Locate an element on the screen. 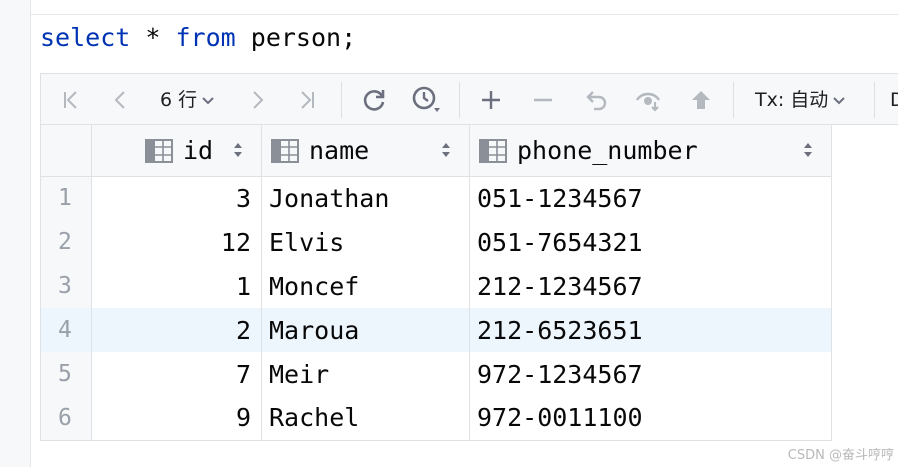 The height and width of the screenshot is (467, 898). cell-phone-number: 972-0011100 is located at coordinates (650, 418).